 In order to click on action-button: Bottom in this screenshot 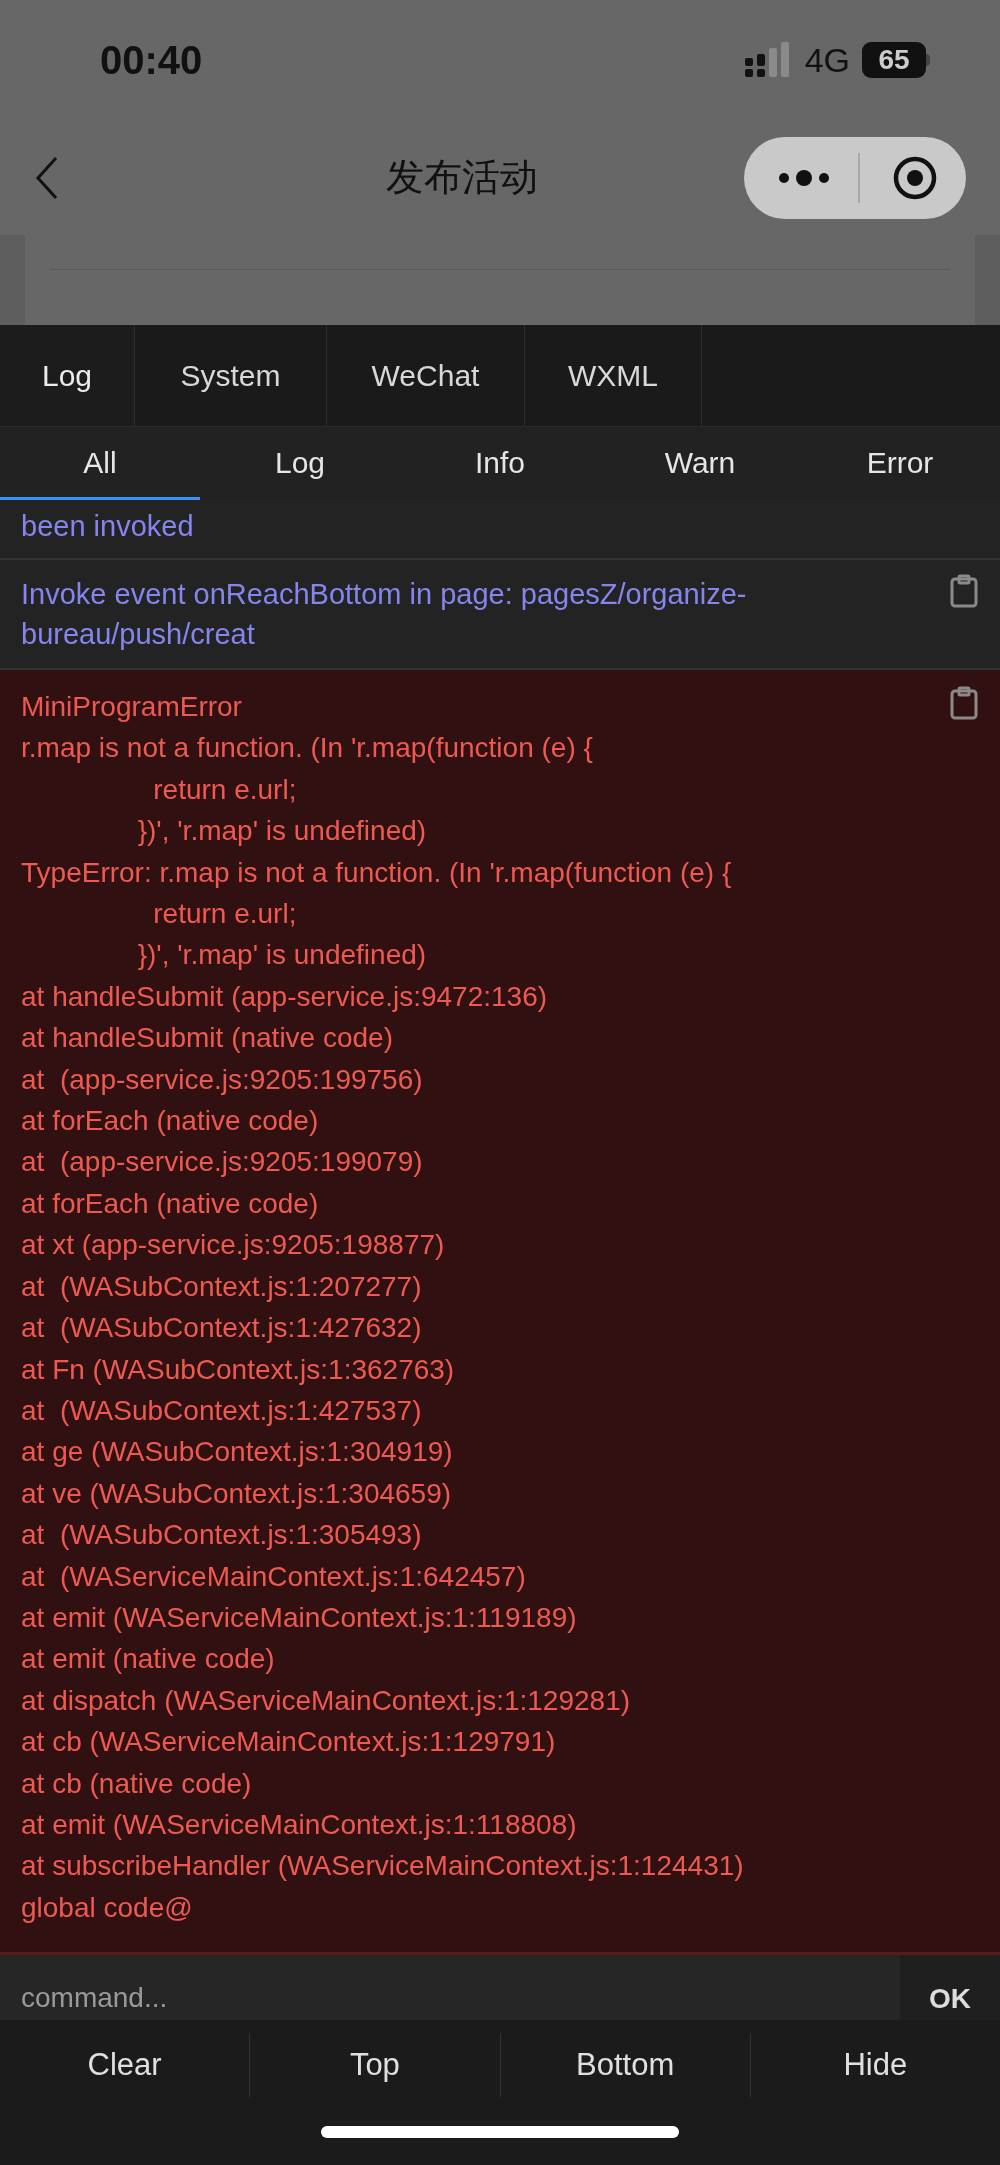, I will do `click(624, 2065)`.